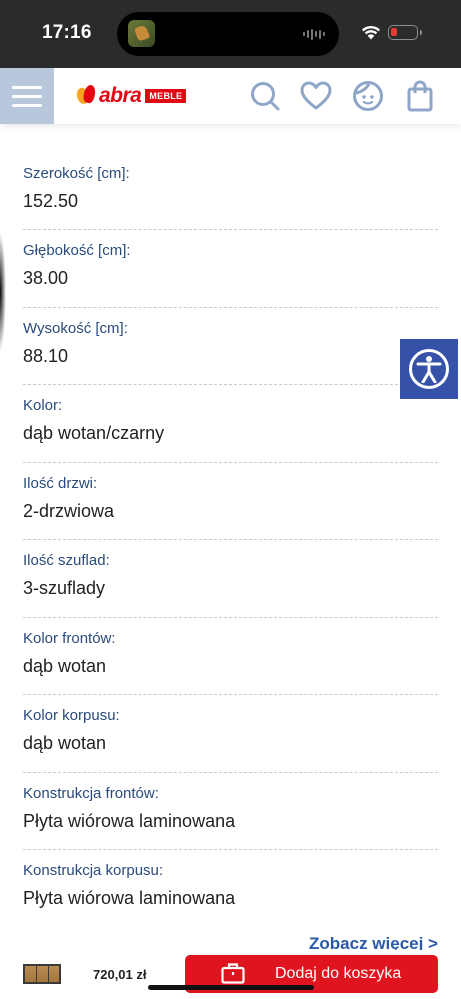 Image resolution: width=461 pixels, height=999 pixels. Describe the element at coordinates (230, 734) in the screenshot. I see `spec-row: Kolor korpusu: dąb wotan` at that location.